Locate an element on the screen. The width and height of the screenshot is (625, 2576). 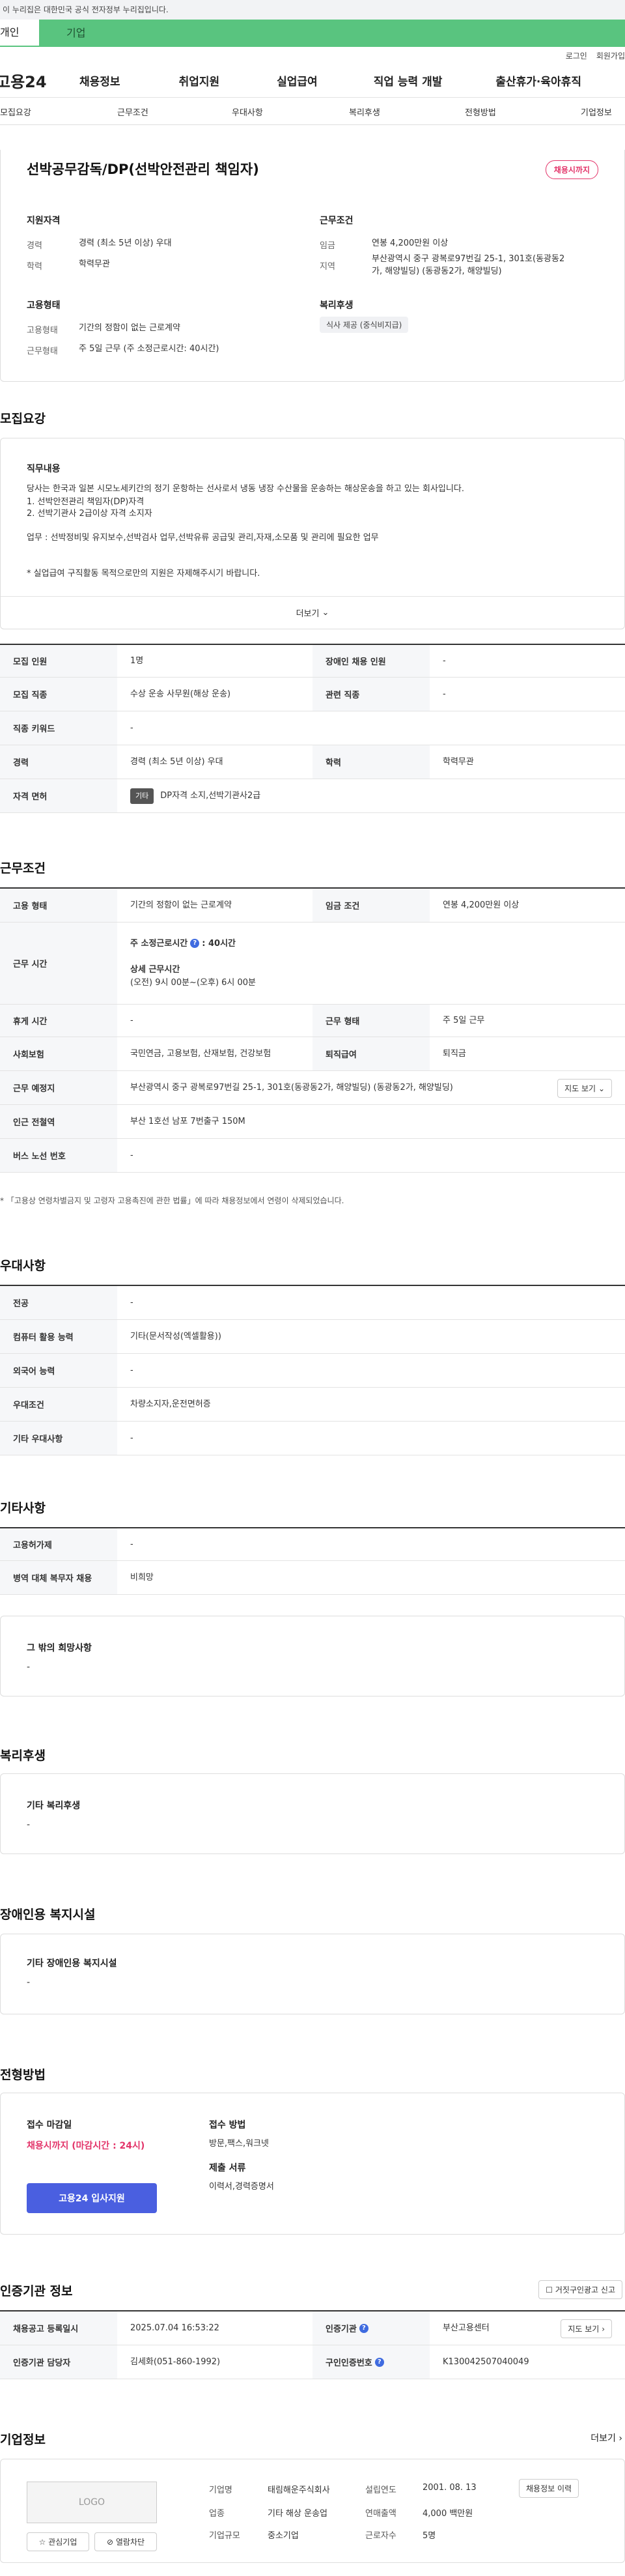
tab-pref: 우대사항 is located at coordinates (247, 112).